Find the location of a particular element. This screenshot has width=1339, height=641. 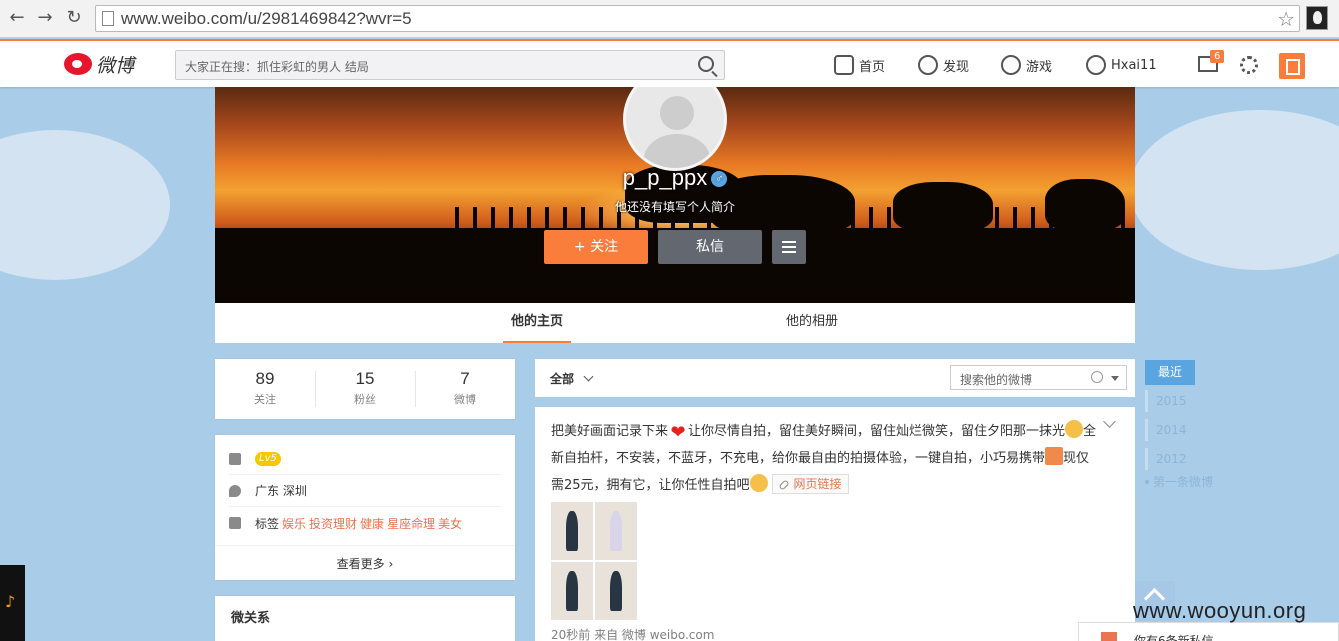

search-input: 大家正在搜：抓住彩虹的男人 结局 is located at coordinates (450, 65).